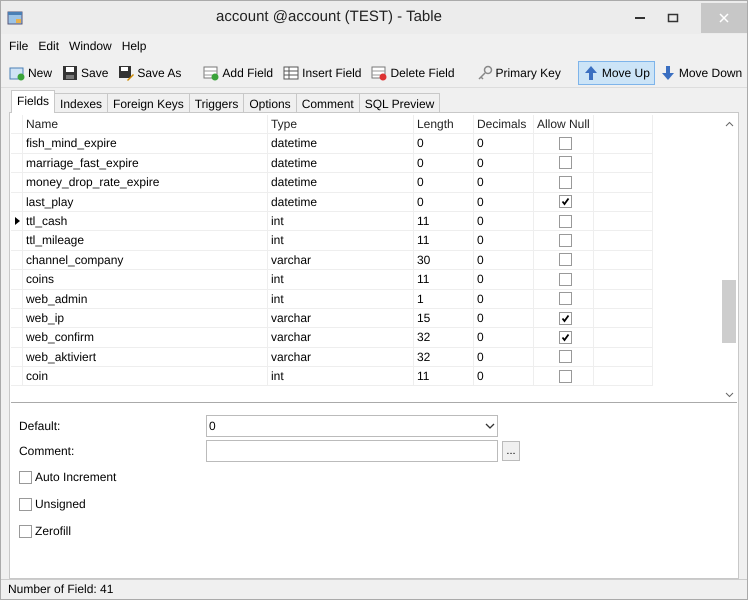 The height and width of the screenshot is (600, 748). What do you see at coordinates (145, 299) in the screenshot?
I see `table-cell: web_admin` at bounding box center [145, 299].